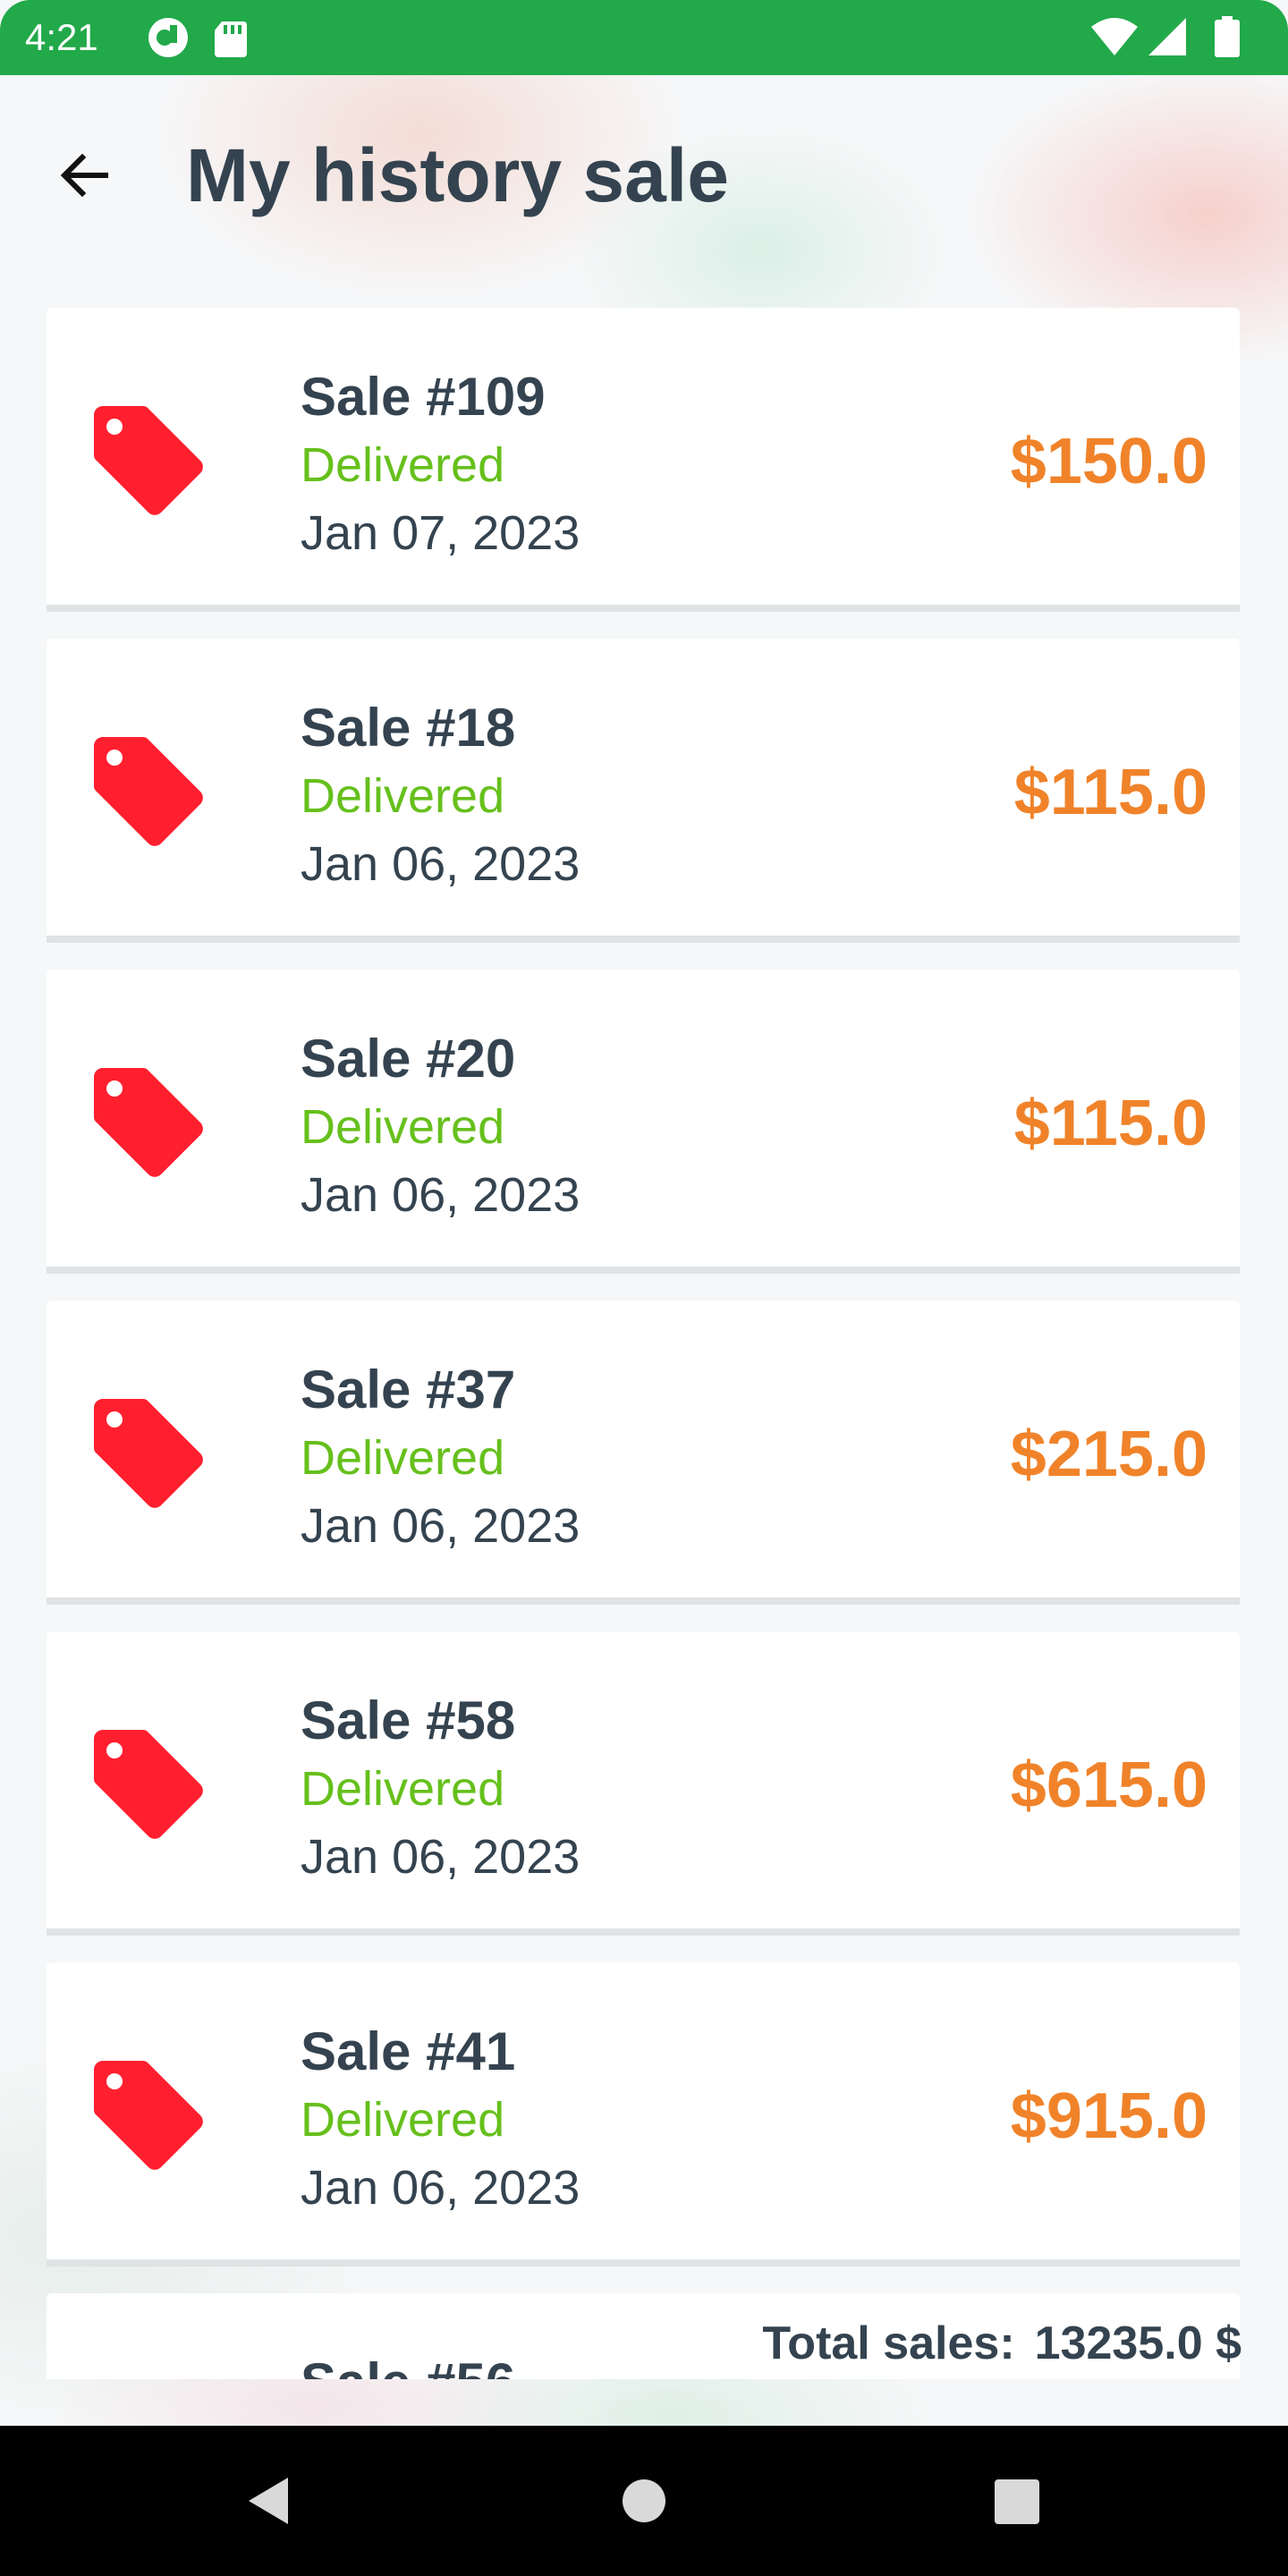 The image size is (1288, 2576). What do you see at coordinates (1137, 2343) in the screenshot?
I see `total-sales-value: 13235.0 $` at bounding box center [1137, 2343].